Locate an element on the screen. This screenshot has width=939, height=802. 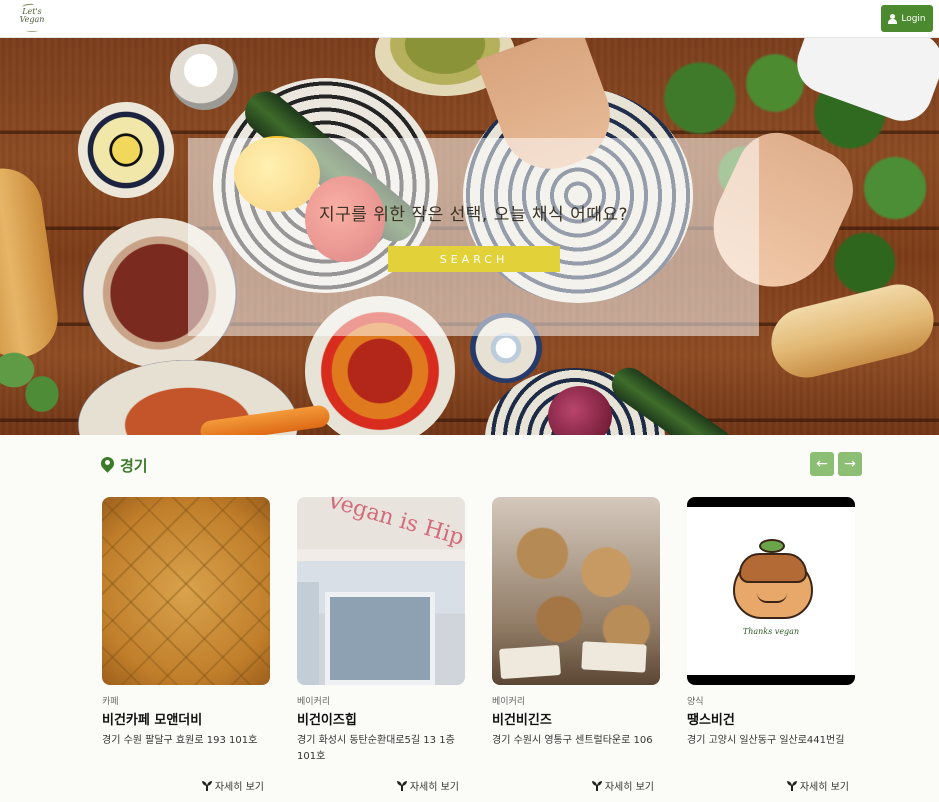
hero-flower-bowl is located at coordinates (126, 150).